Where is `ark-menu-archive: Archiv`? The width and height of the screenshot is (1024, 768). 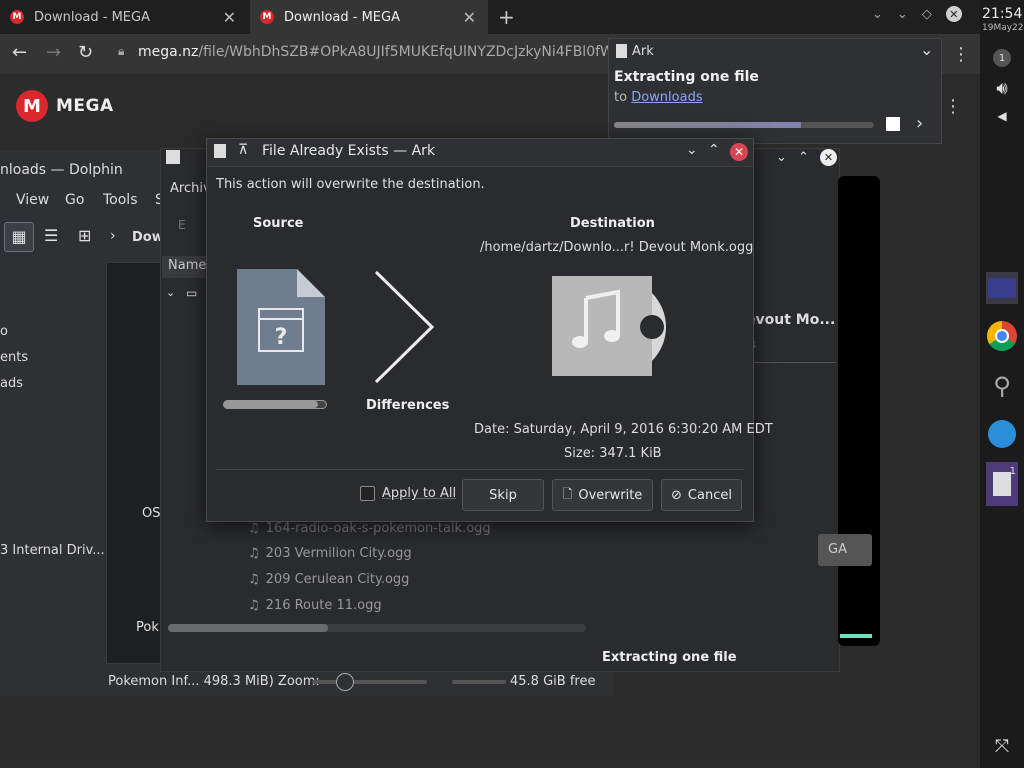 ark-menu-archive: Archiv is located at coordinates (190, 188).